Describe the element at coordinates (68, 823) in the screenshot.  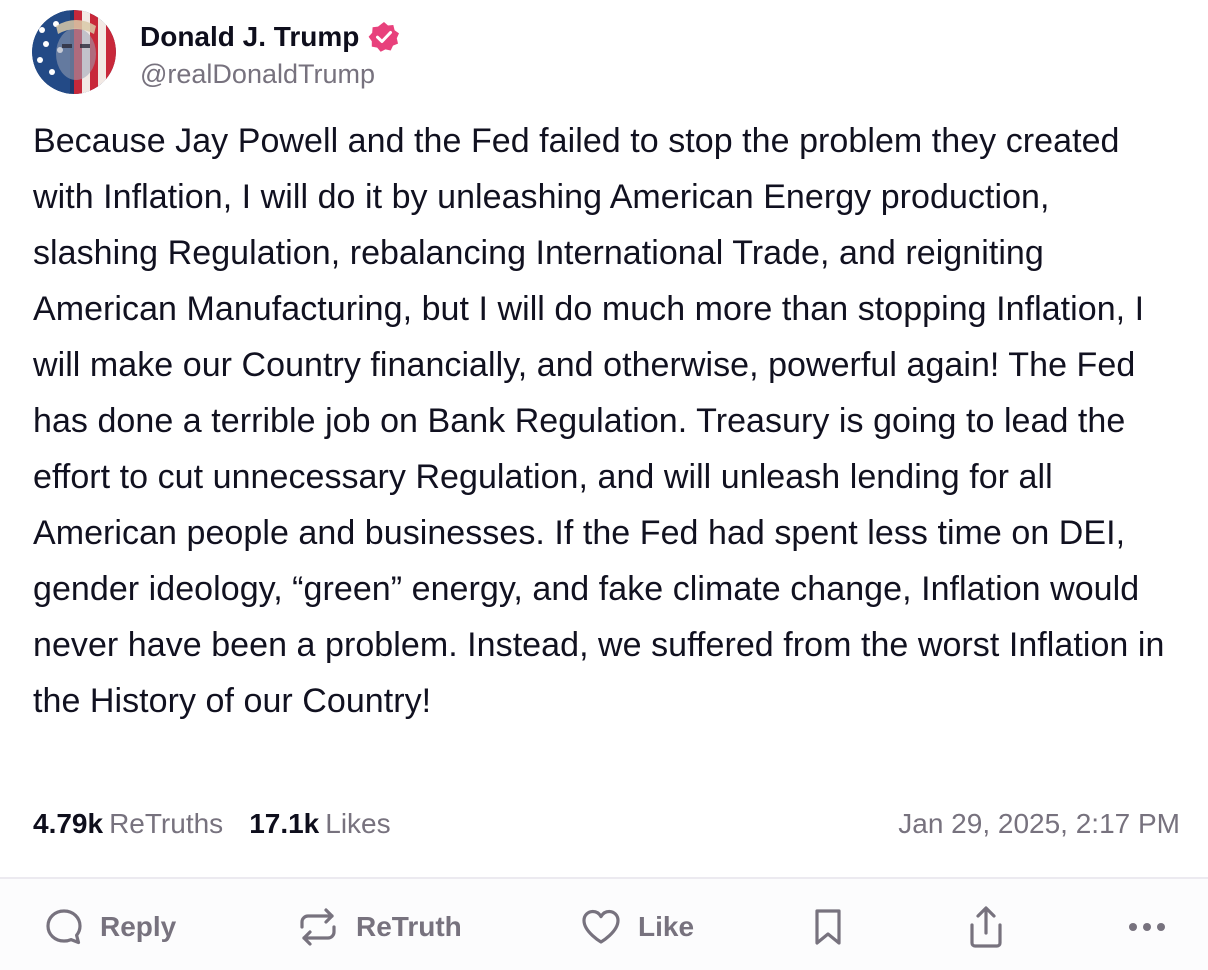
I see `retruths-count: 4.79k` at that location.